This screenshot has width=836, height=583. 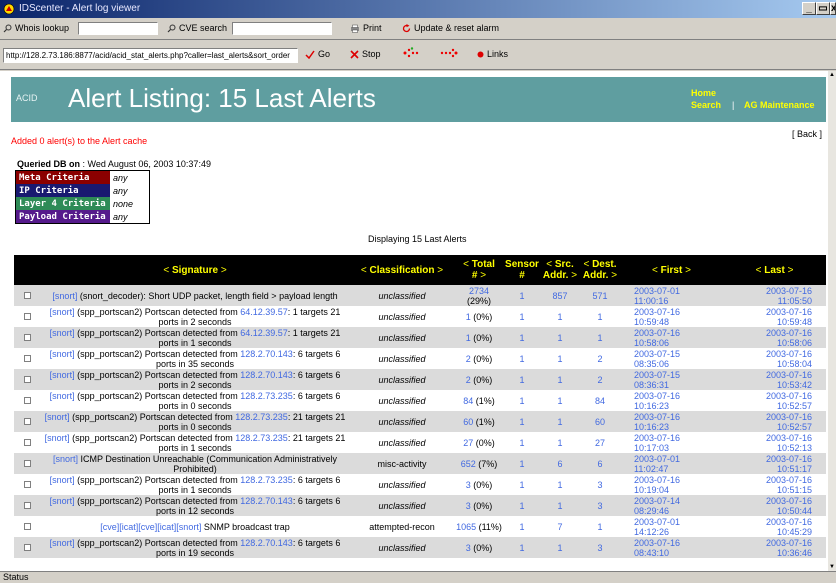 I want to click on total-count-link: 1065, so click(x=466, y=527).